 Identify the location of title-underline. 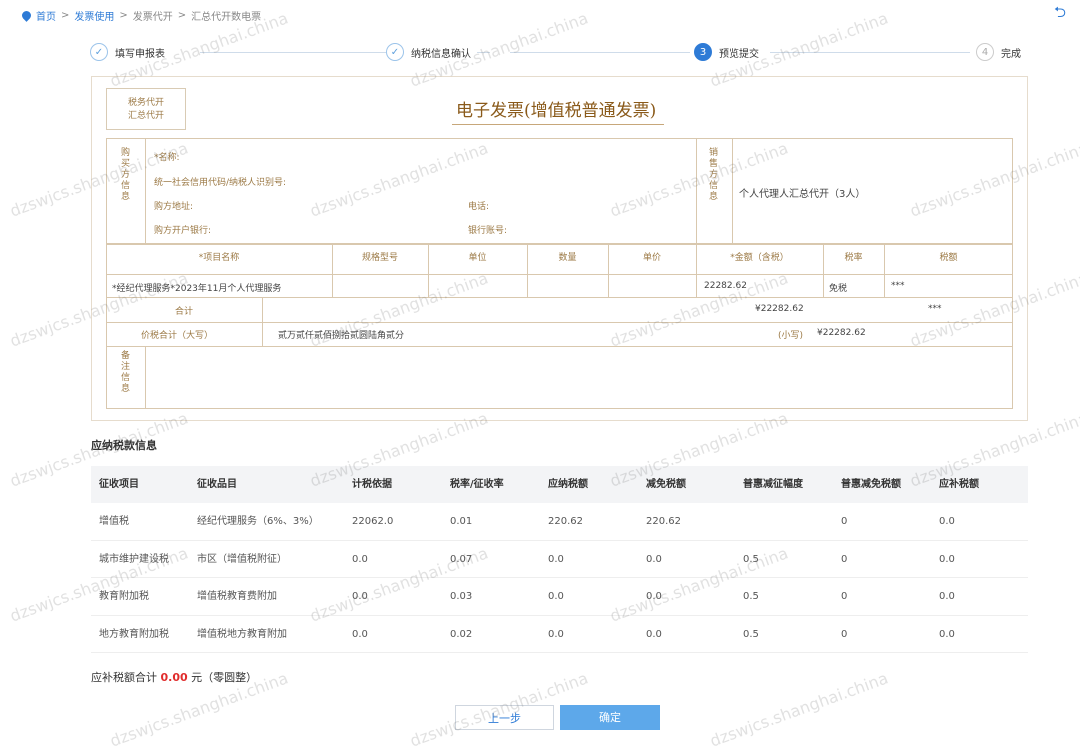
(558, 124).